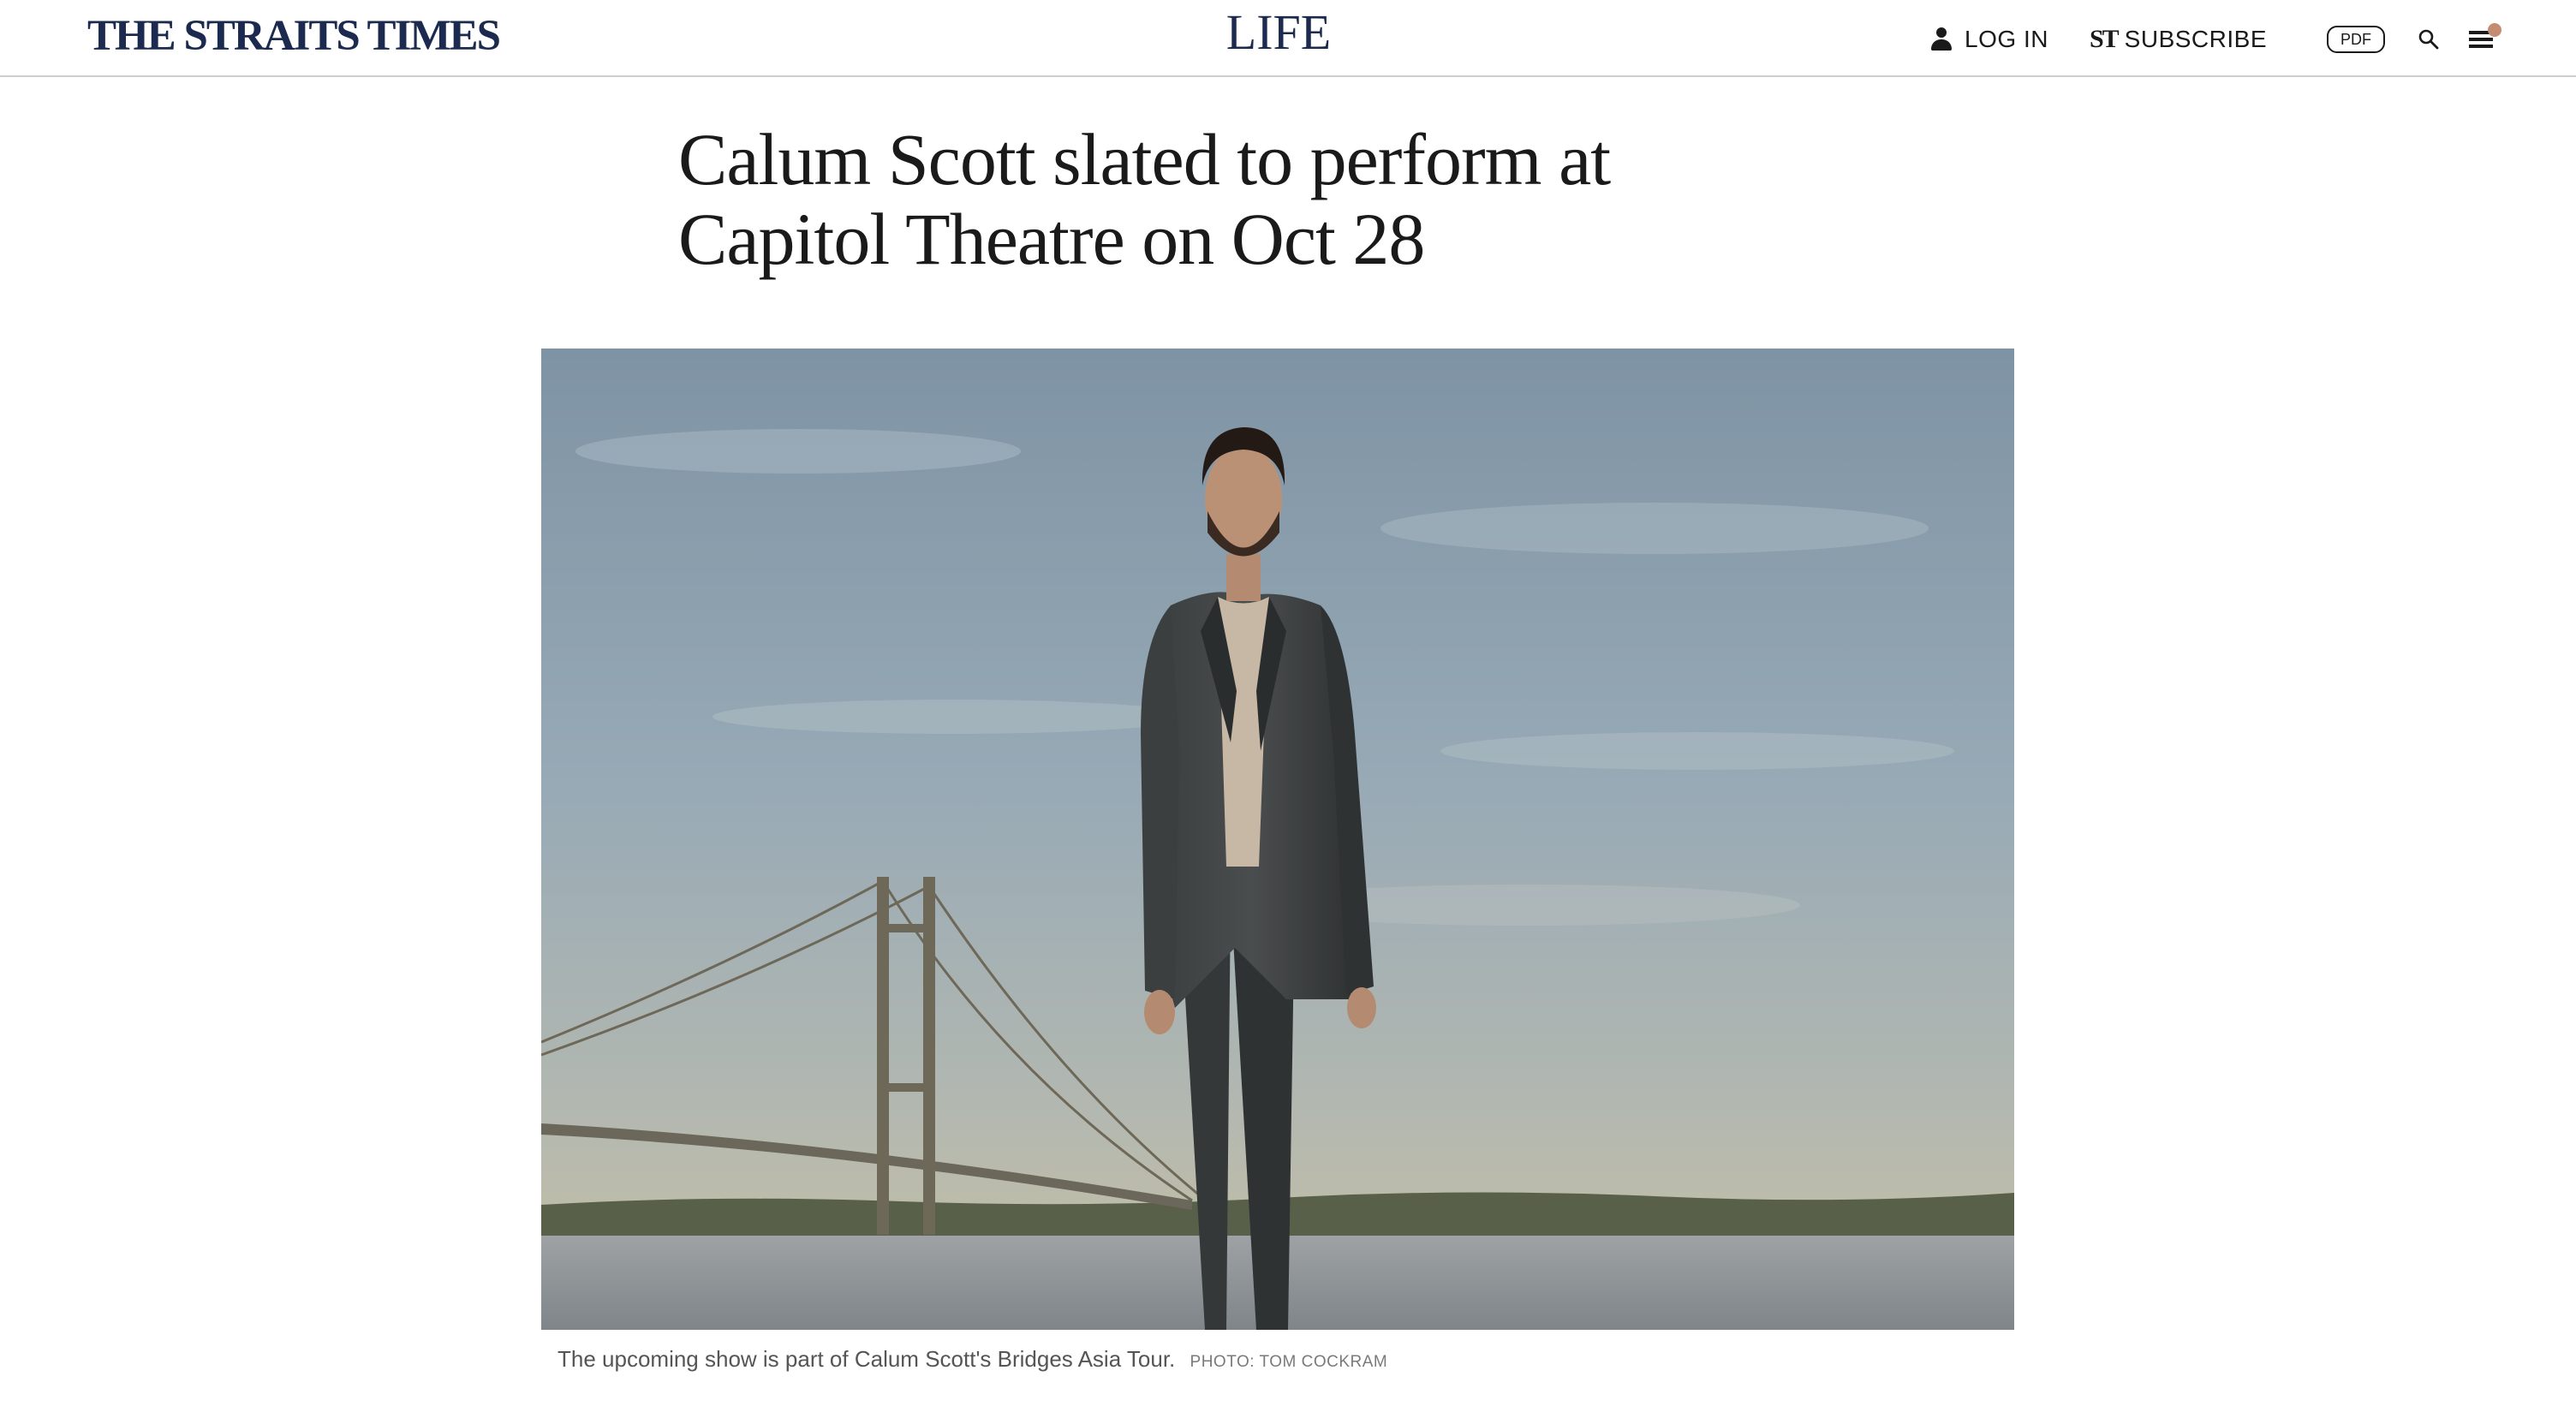 The image size is (2576, 1418). What do you see at coordinates (2494, 30) in the screenshot?
I see `notification-dot` at bounding box center [2494, 30].